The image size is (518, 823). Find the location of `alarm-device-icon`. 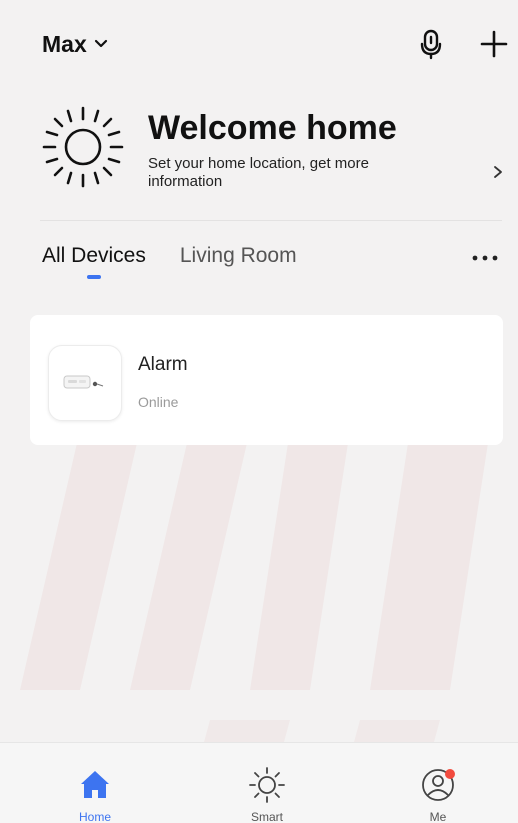

alarm-device-icon is located at coordinates (85, 383).